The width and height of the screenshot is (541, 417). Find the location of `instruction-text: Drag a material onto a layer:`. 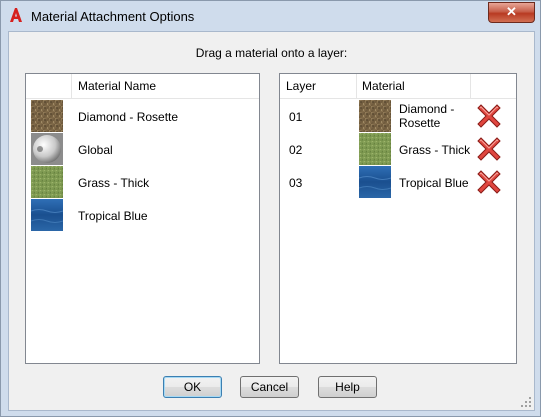

instruction-text: Drag a material onto a layer: is located at coordinates (271, 53).